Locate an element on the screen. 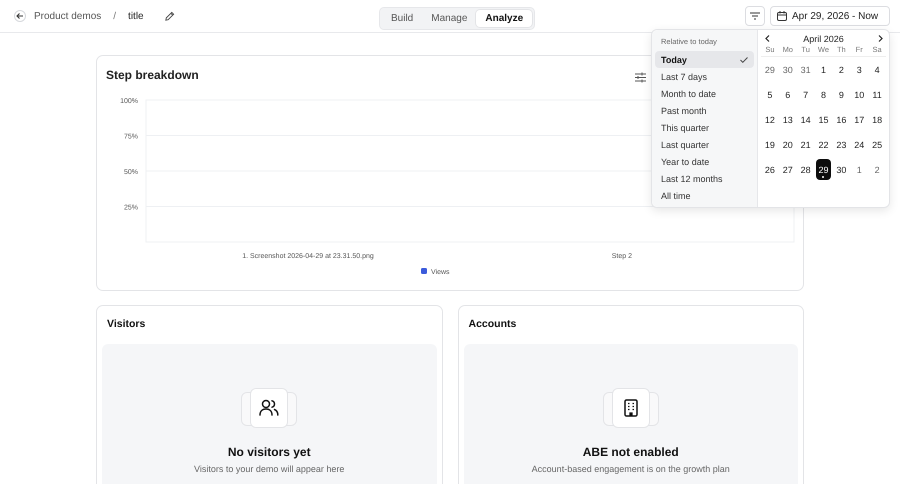 The height and width of the screenshot is (484, 900). breadcrumb-link: Product demos is located at coordinates (68, 16).